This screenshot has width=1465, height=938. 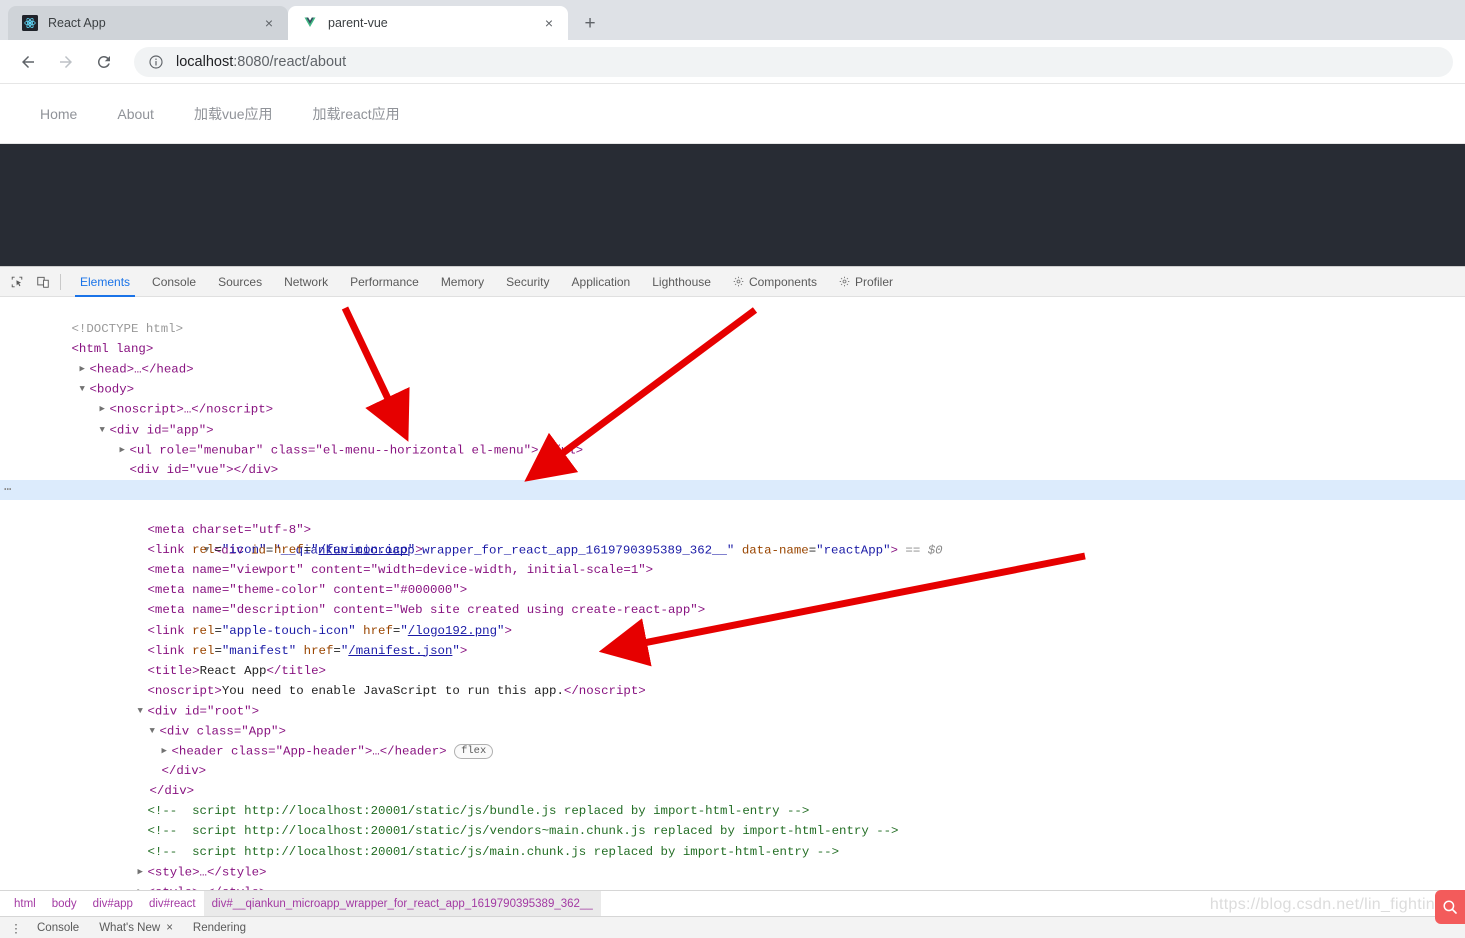 I want to click on dom-node-doctype: <!DOCTYPE html>, so click(x=732, y=317).